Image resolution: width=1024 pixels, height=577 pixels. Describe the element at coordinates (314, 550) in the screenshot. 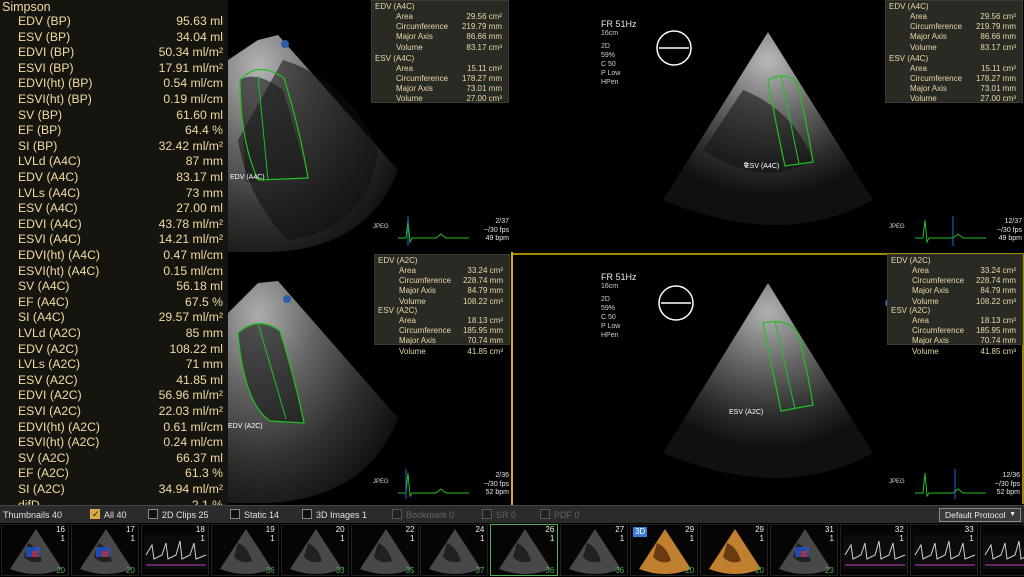

I see `thumbnail: 20 1 33` at that location.